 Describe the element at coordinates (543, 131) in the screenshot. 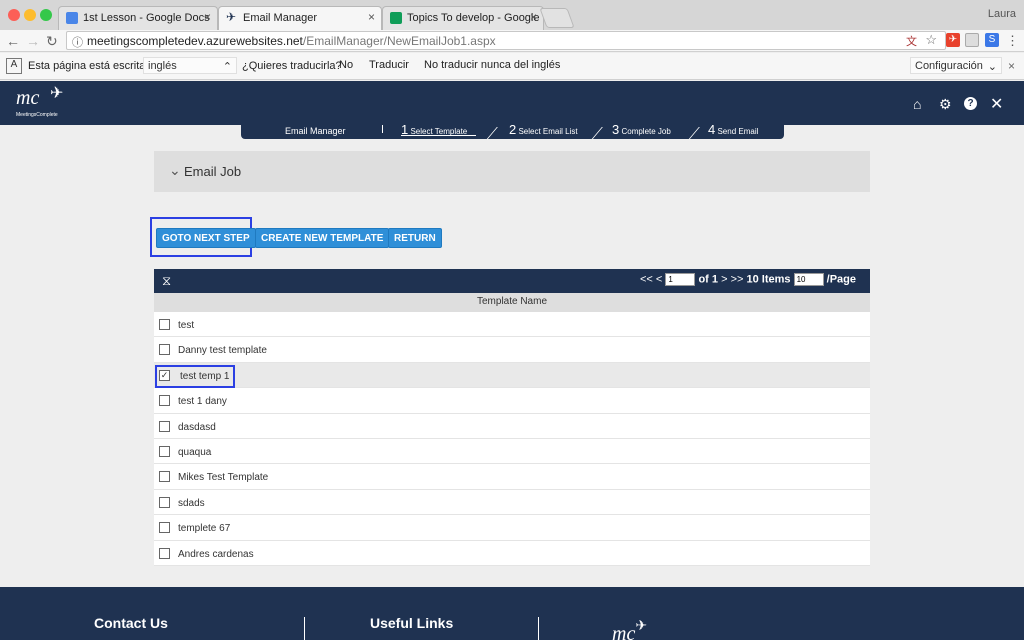

I see `step-2: 2 Select Email List` at that location.